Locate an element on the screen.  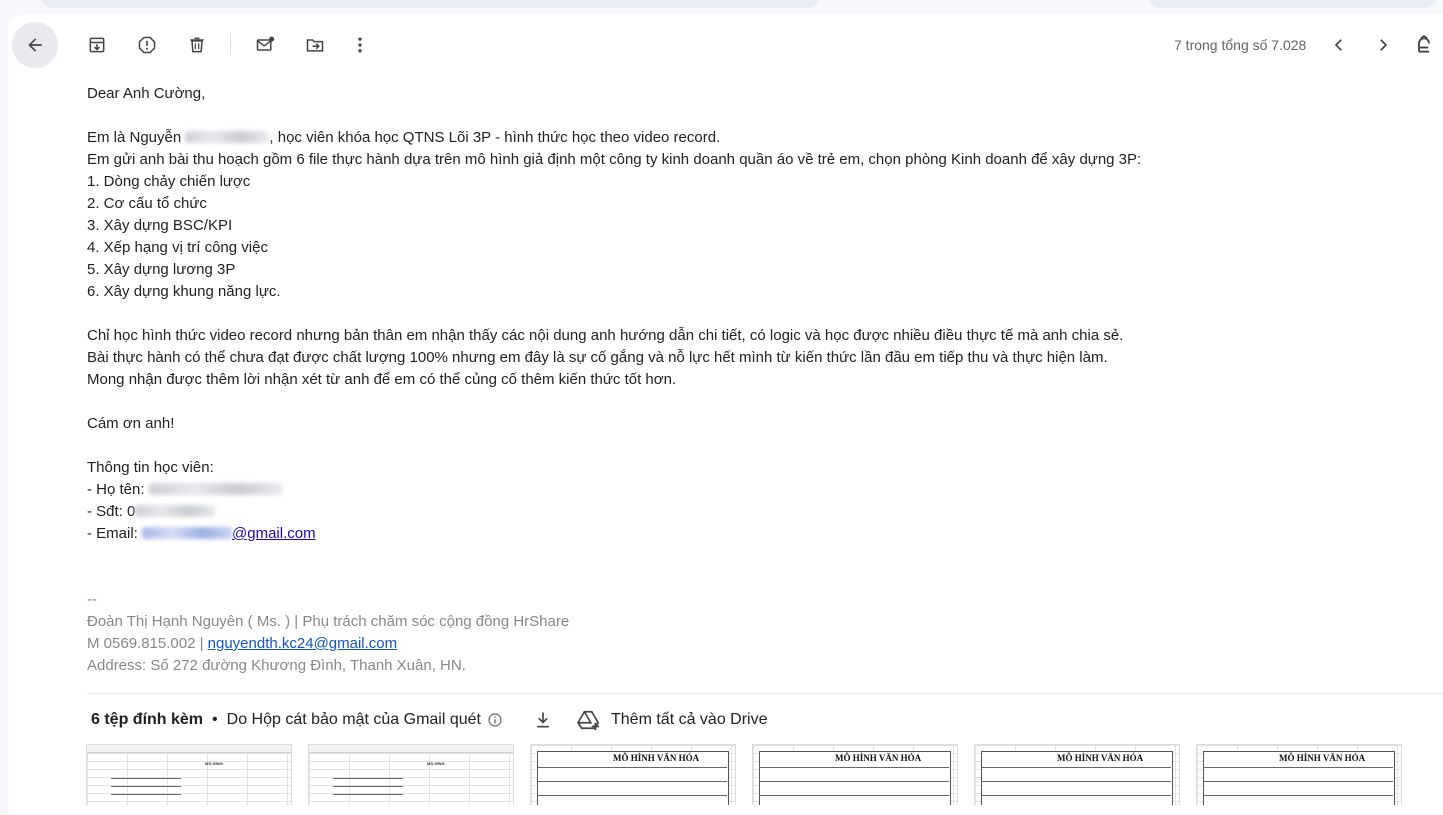
older-button is located at coordinates (1383, 45).